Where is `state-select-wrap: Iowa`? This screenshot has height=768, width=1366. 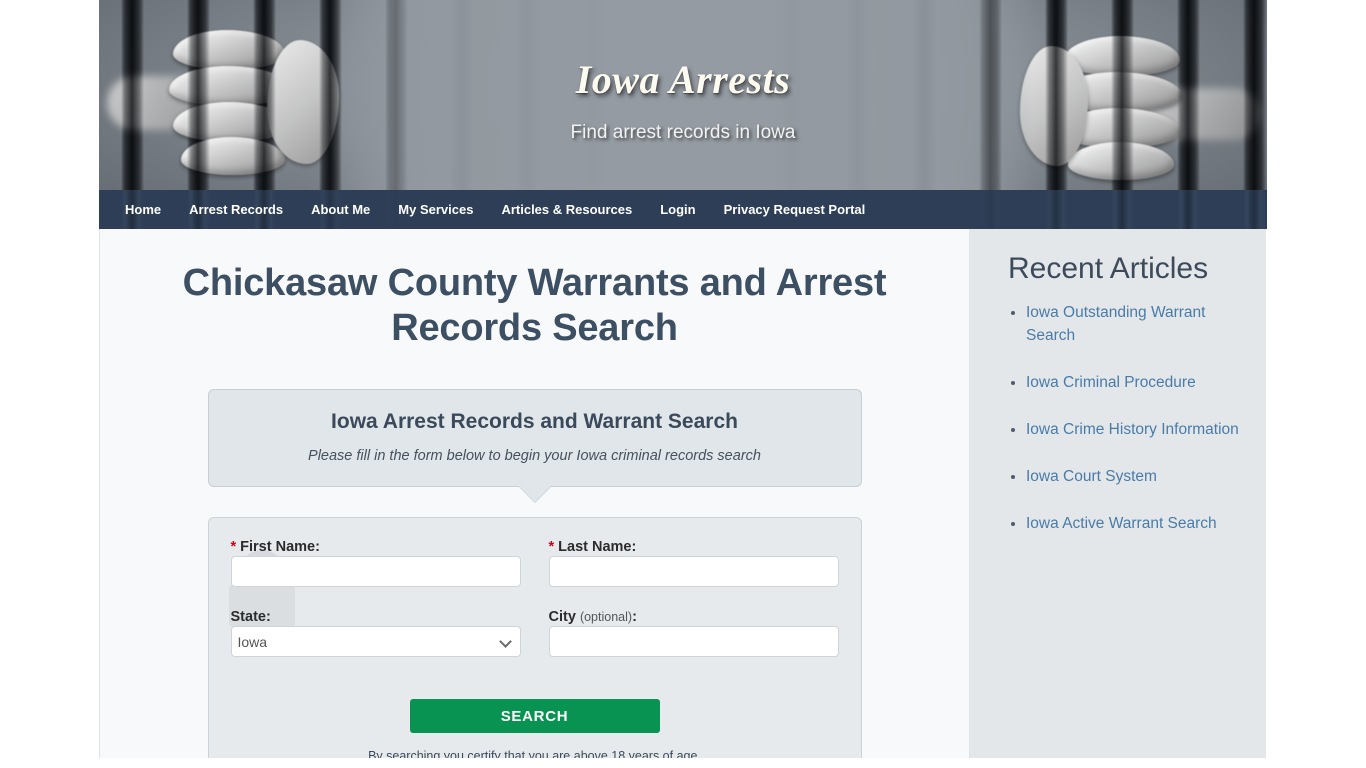
state-select-wrap: Iowa is located at coordinates (375, 641).